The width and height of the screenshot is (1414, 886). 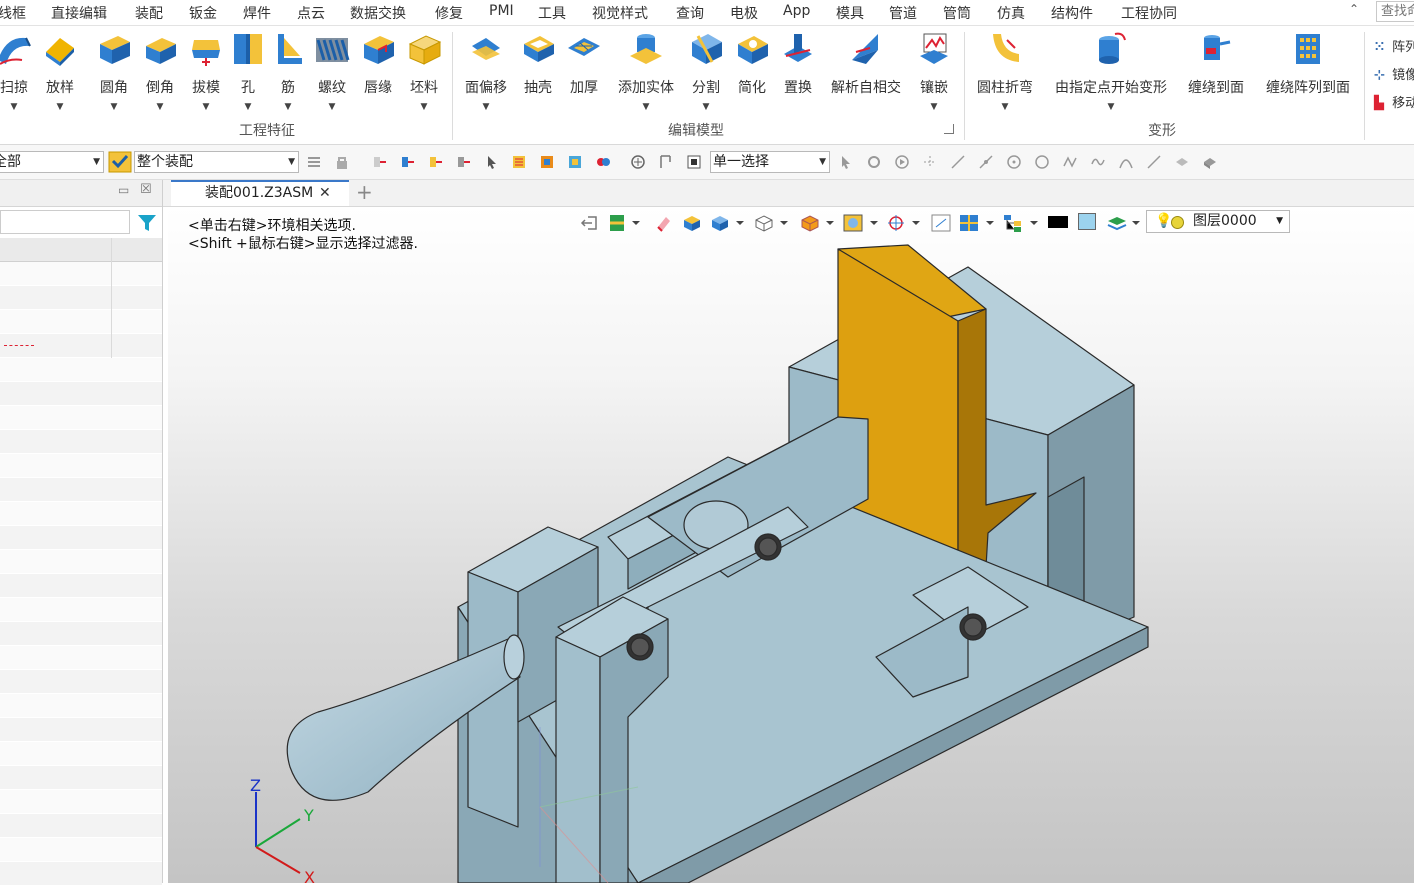 I want to click on shell-icon, so click(x=539, y=49).